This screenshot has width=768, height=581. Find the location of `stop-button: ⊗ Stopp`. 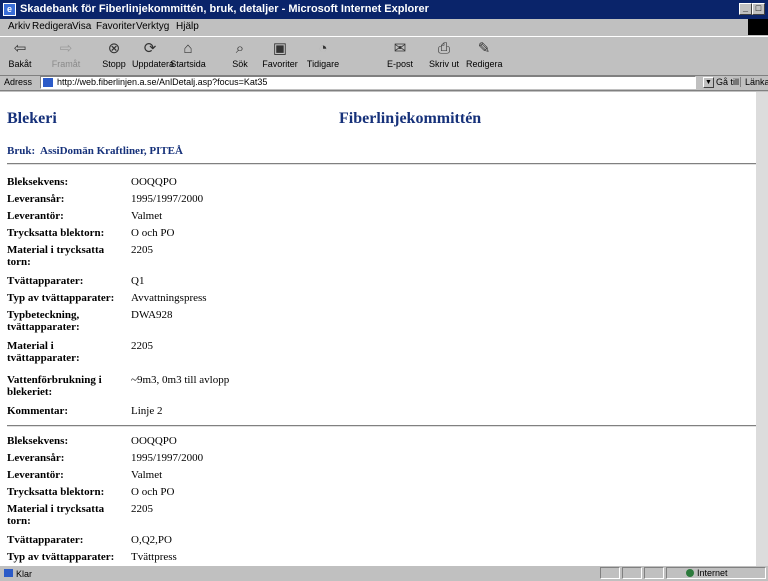

stop-button: ⊗ Stopp is located at coordinates (114, 56).